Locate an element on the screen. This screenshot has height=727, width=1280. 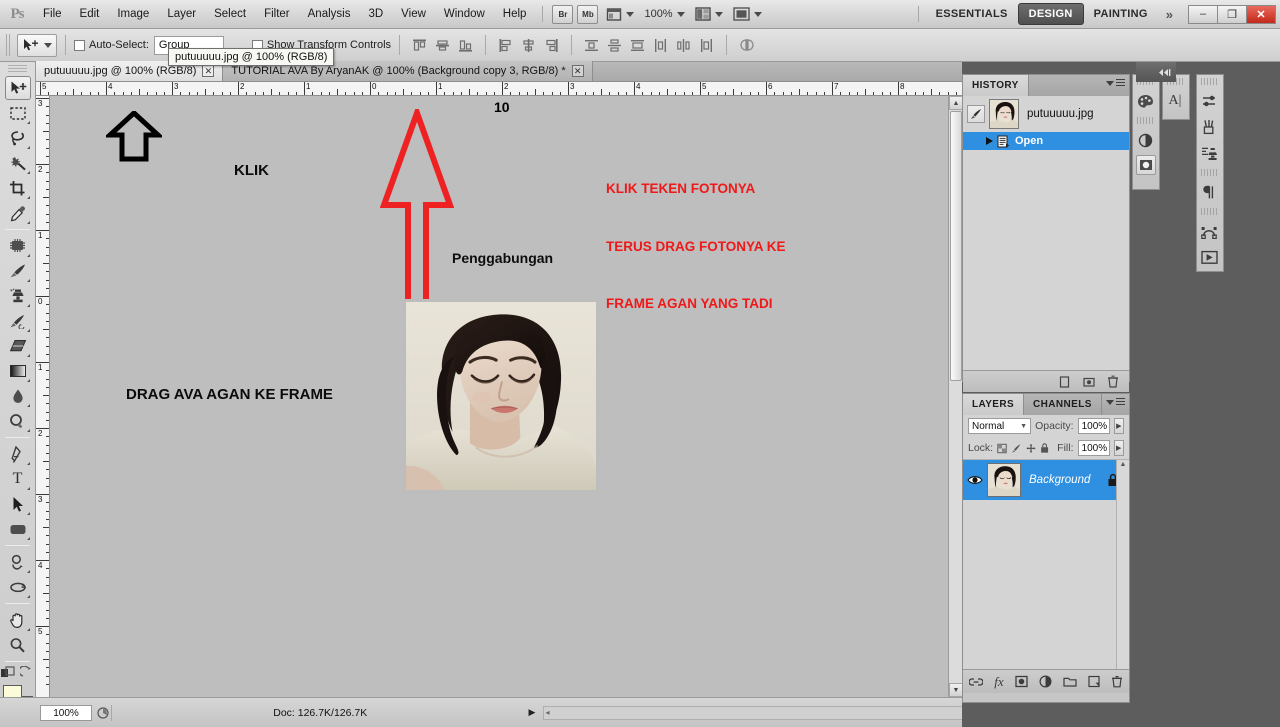
new-adjustment-layer-icon is located at coordinates (1045, 681).